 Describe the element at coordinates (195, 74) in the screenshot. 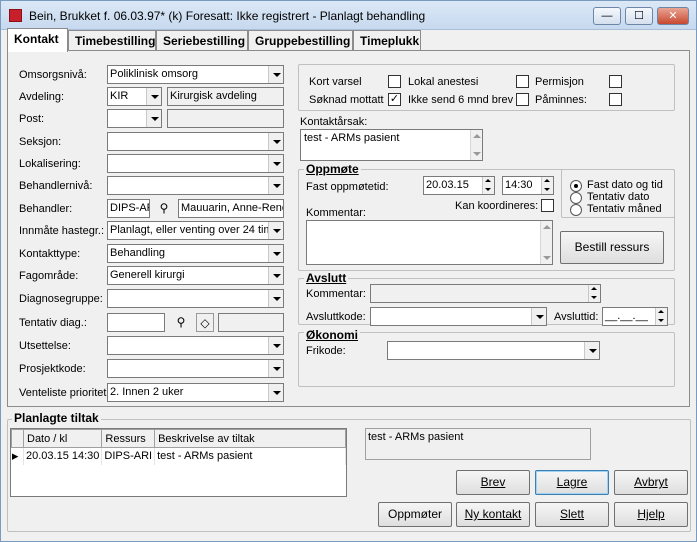

I see `omsorgsniva-select: Poliklinisk omsorg` at that location.